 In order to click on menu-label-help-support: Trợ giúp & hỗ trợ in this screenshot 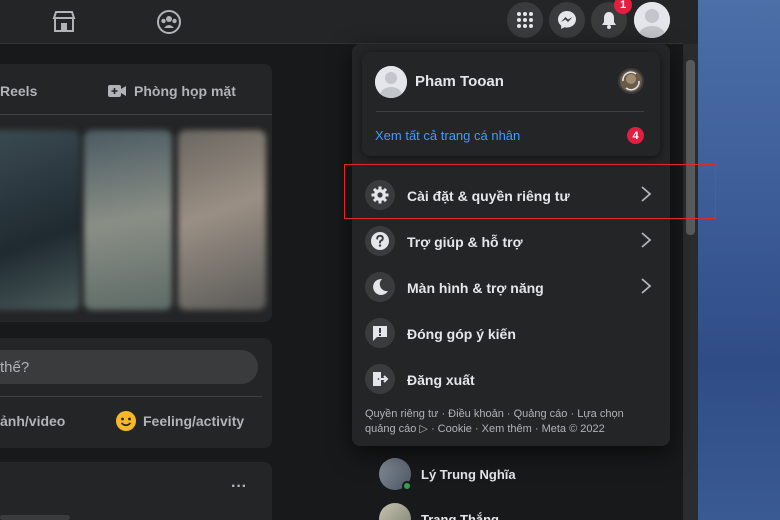, I will do `click(465, 242)`.